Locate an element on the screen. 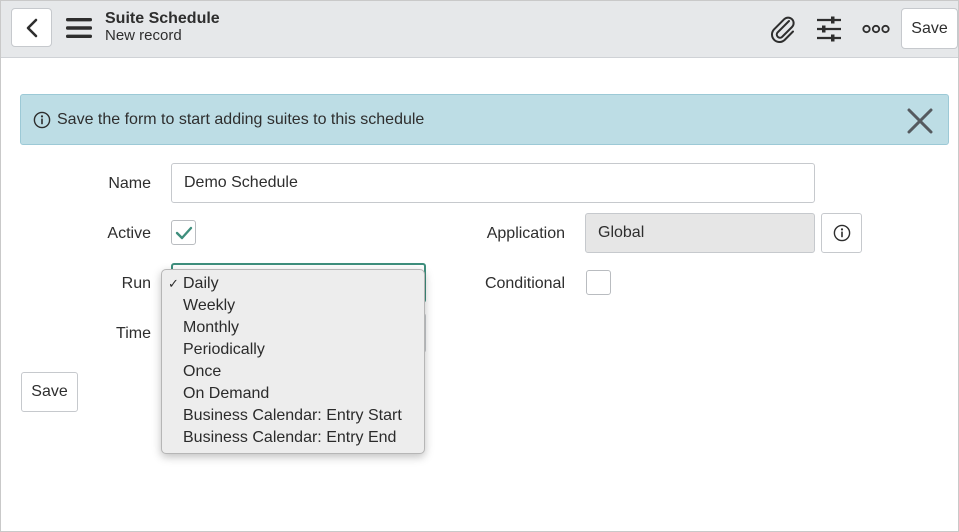 Image resolution: width=959 pixels, height=532 pixels. name-value: Demo Schedule is located at coordinates (241, 182).